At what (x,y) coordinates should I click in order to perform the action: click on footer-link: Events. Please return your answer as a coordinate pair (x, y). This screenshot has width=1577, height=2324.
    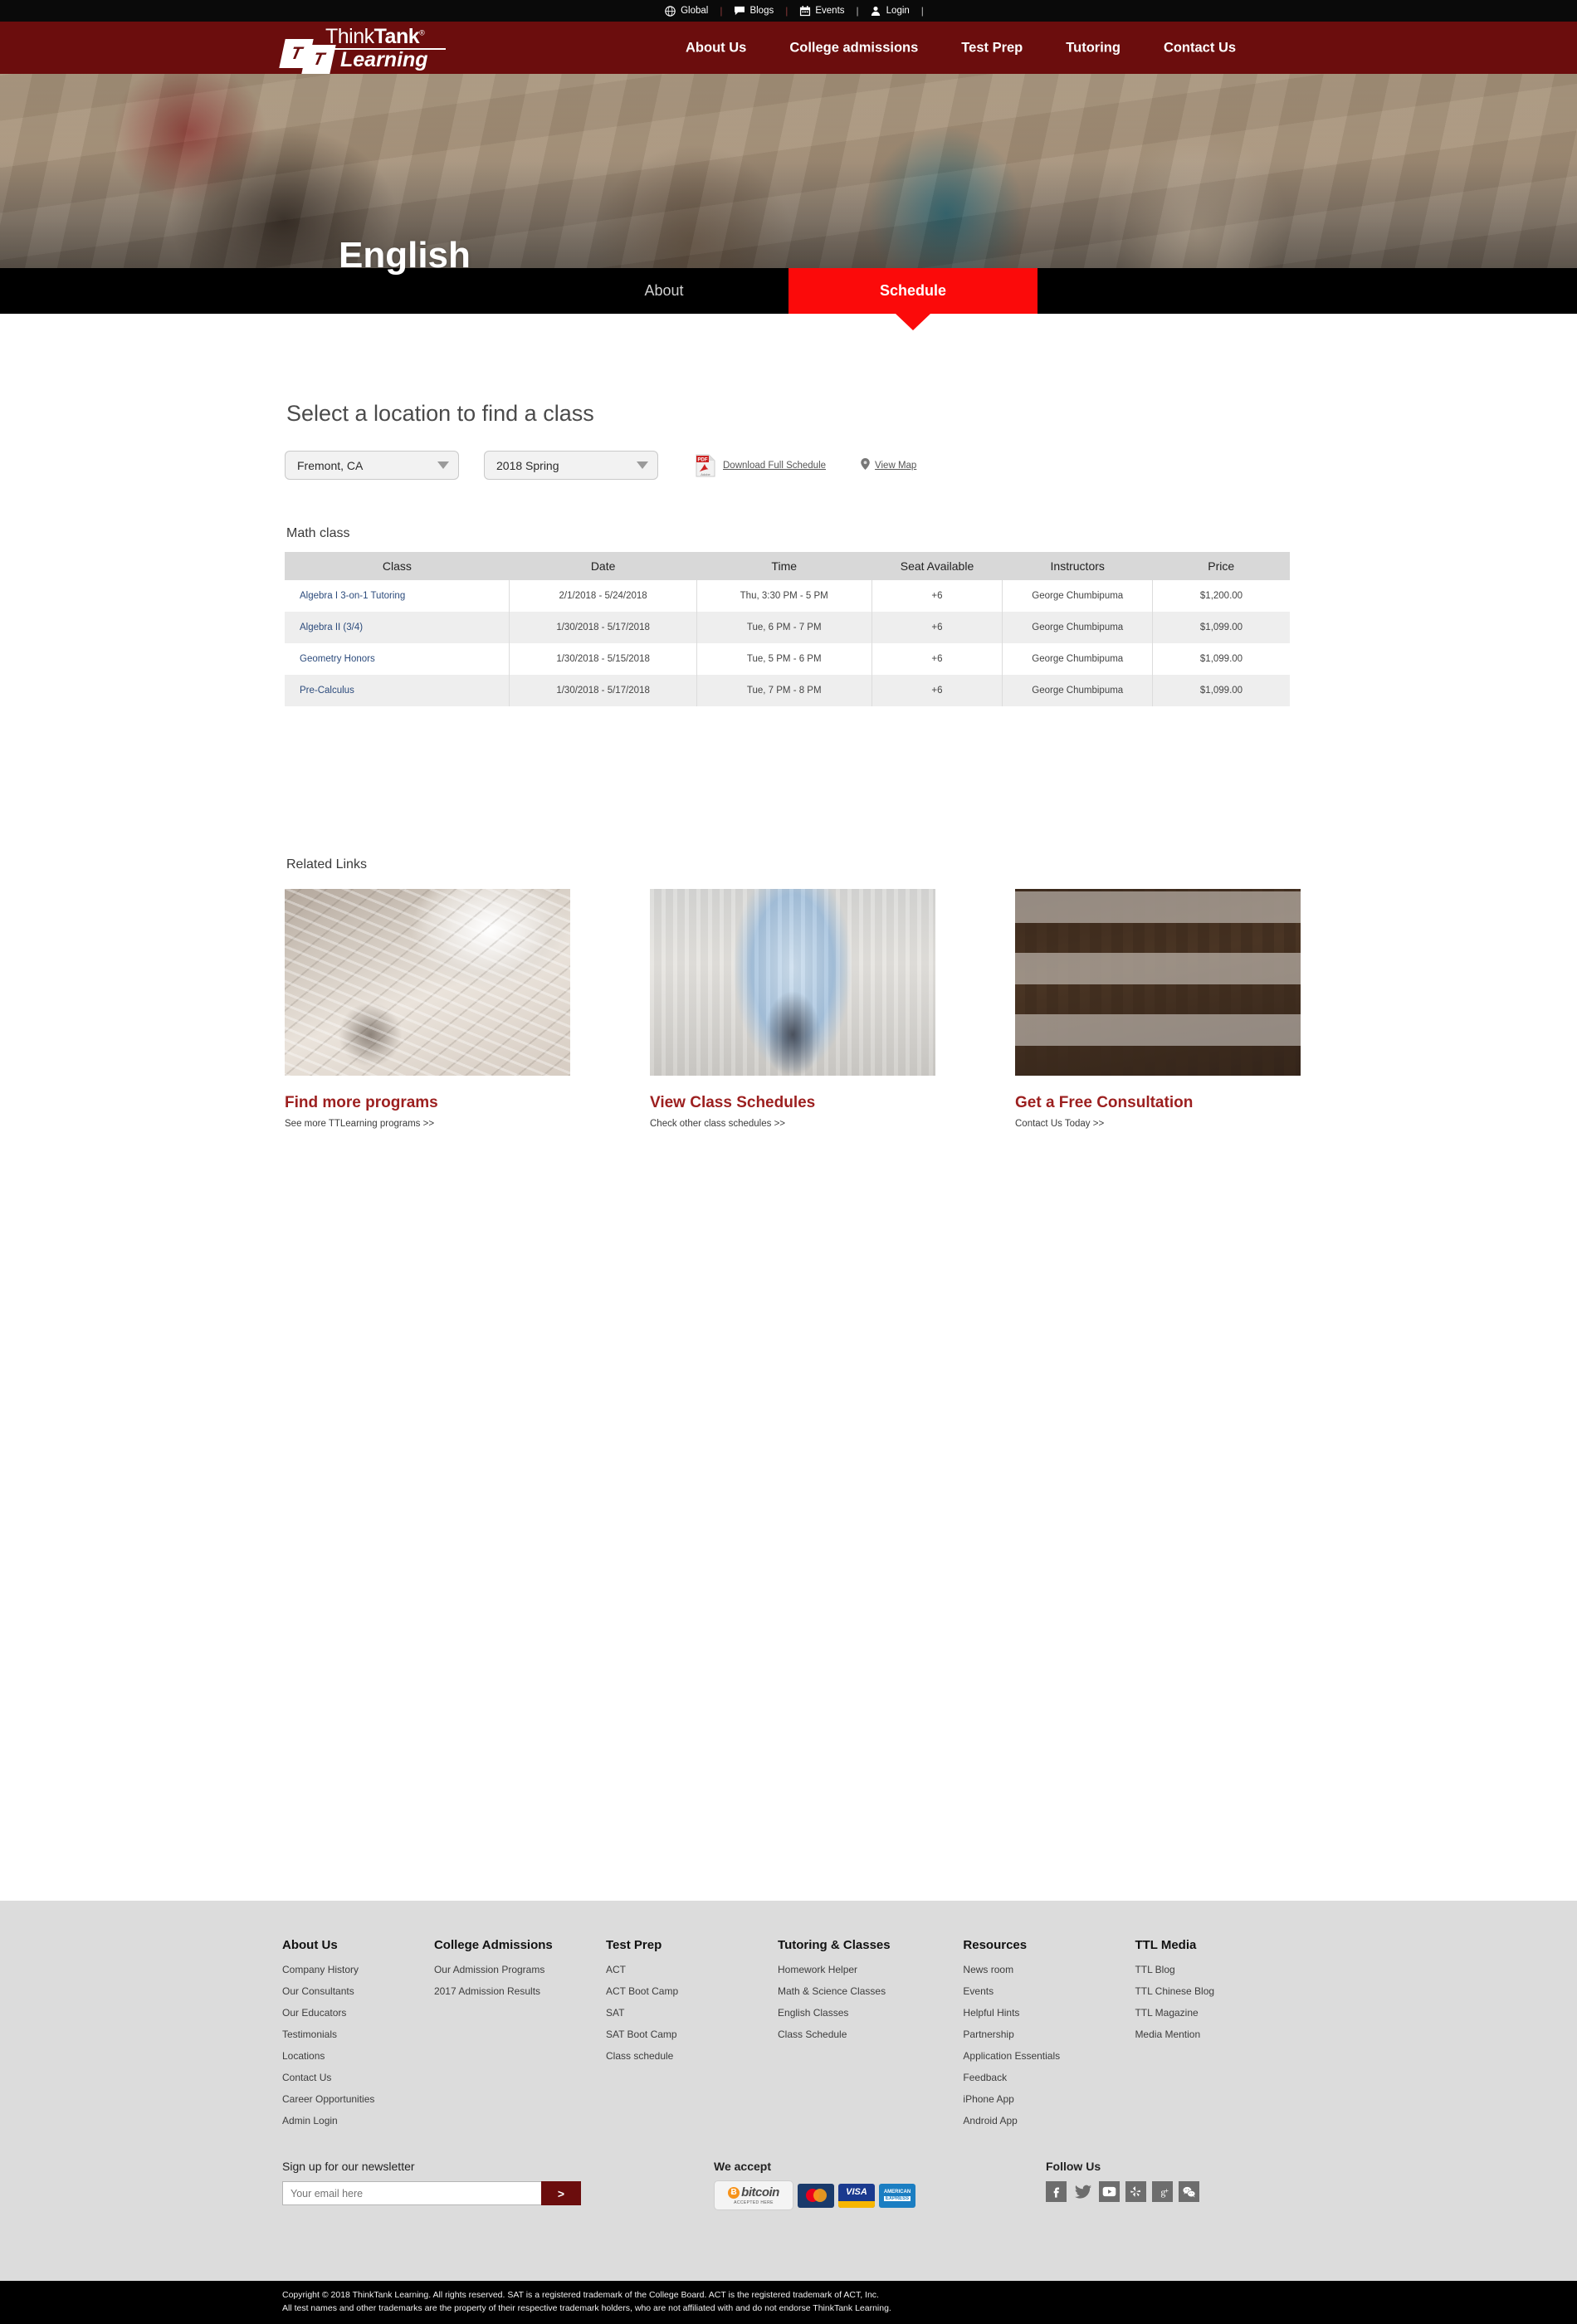
    Looking at the image, I should click on (1049, 1991).